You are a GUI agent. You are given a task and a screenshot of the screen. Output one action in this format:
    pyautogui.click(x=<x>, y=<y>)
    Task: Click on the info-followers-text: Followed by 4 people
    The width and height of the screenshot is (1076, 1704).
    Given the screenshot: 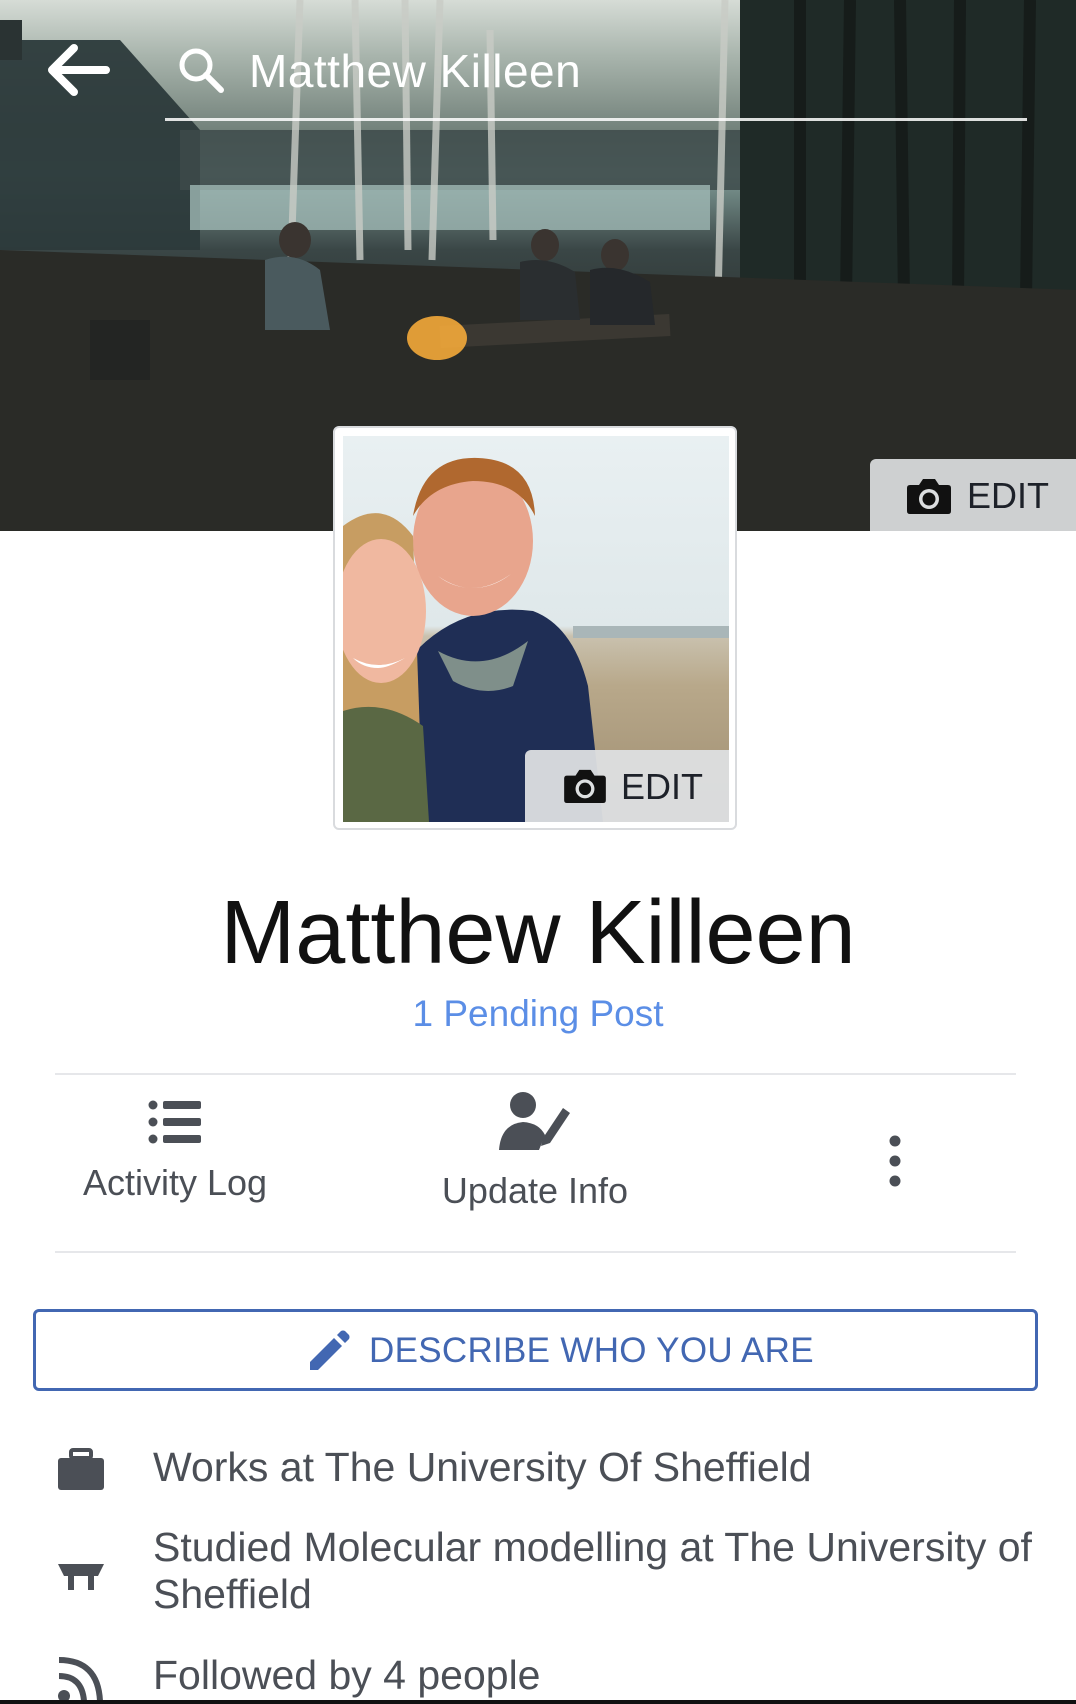 What is the action you would take?
    pyautogui.click(x=347, y=1675)
    